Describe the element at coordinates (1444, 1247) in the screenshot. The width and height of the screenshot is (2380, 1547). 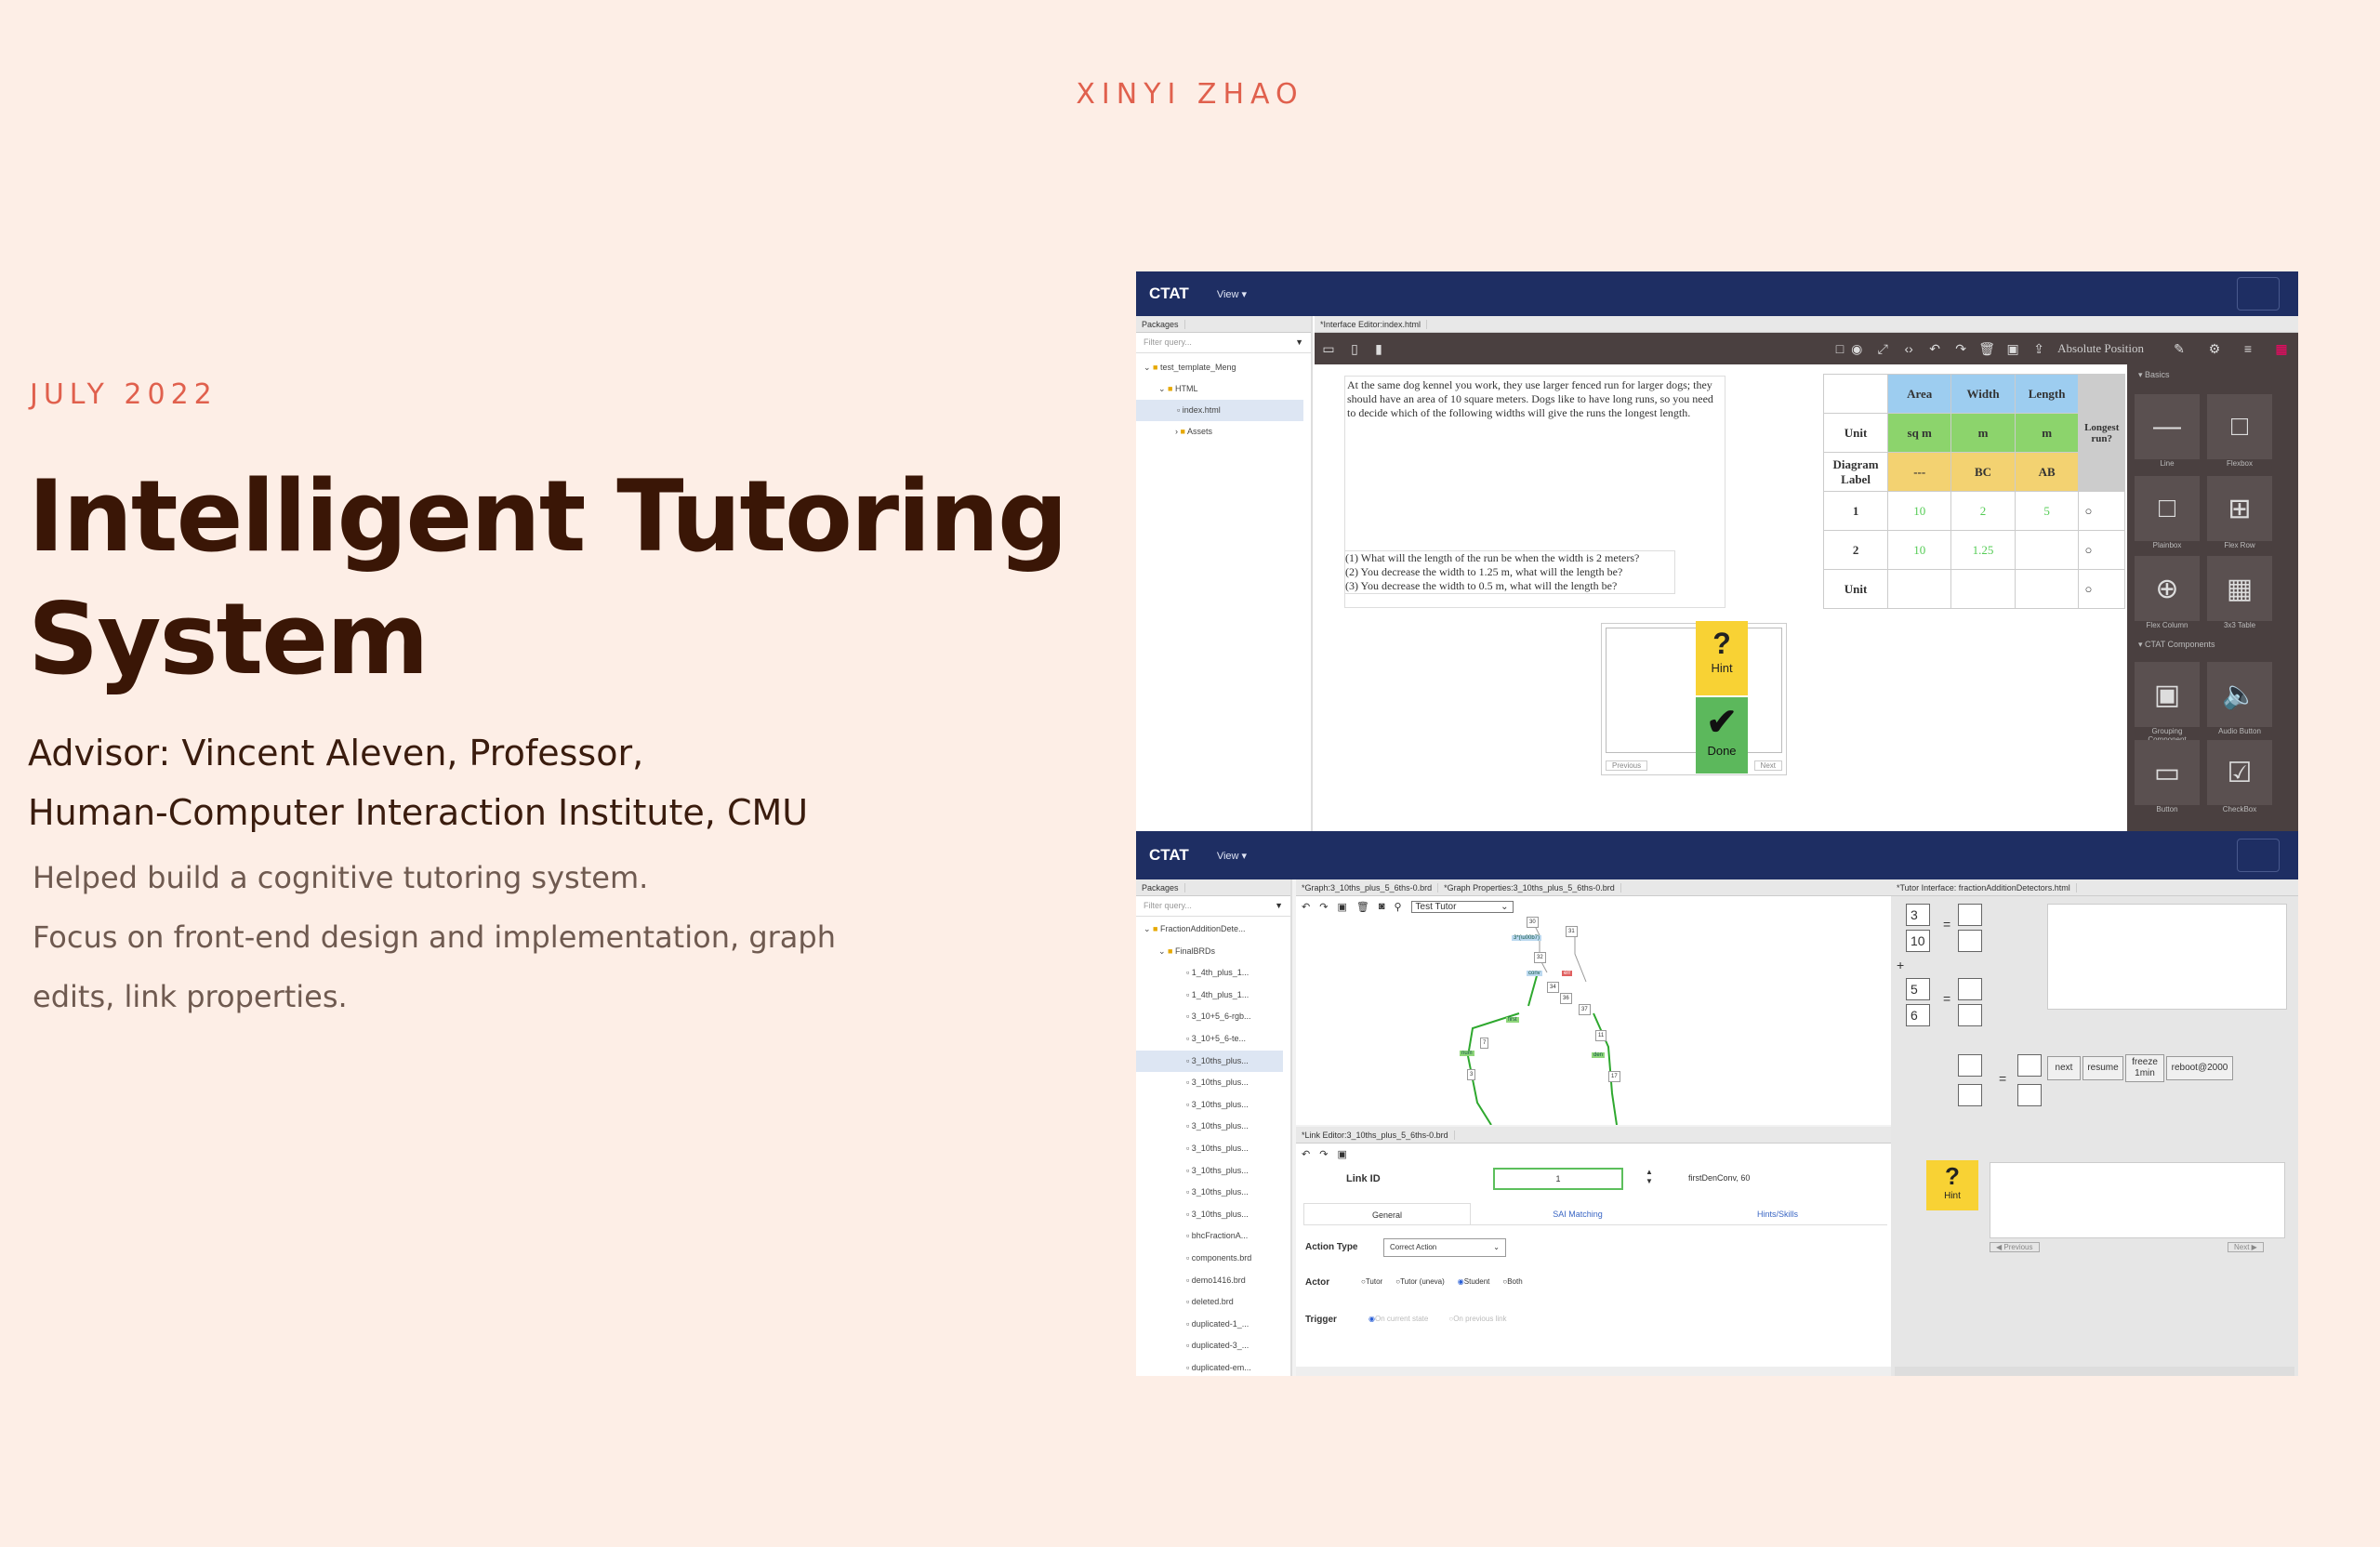
I see `action-type-select: Correct Action ⌄` at that location.